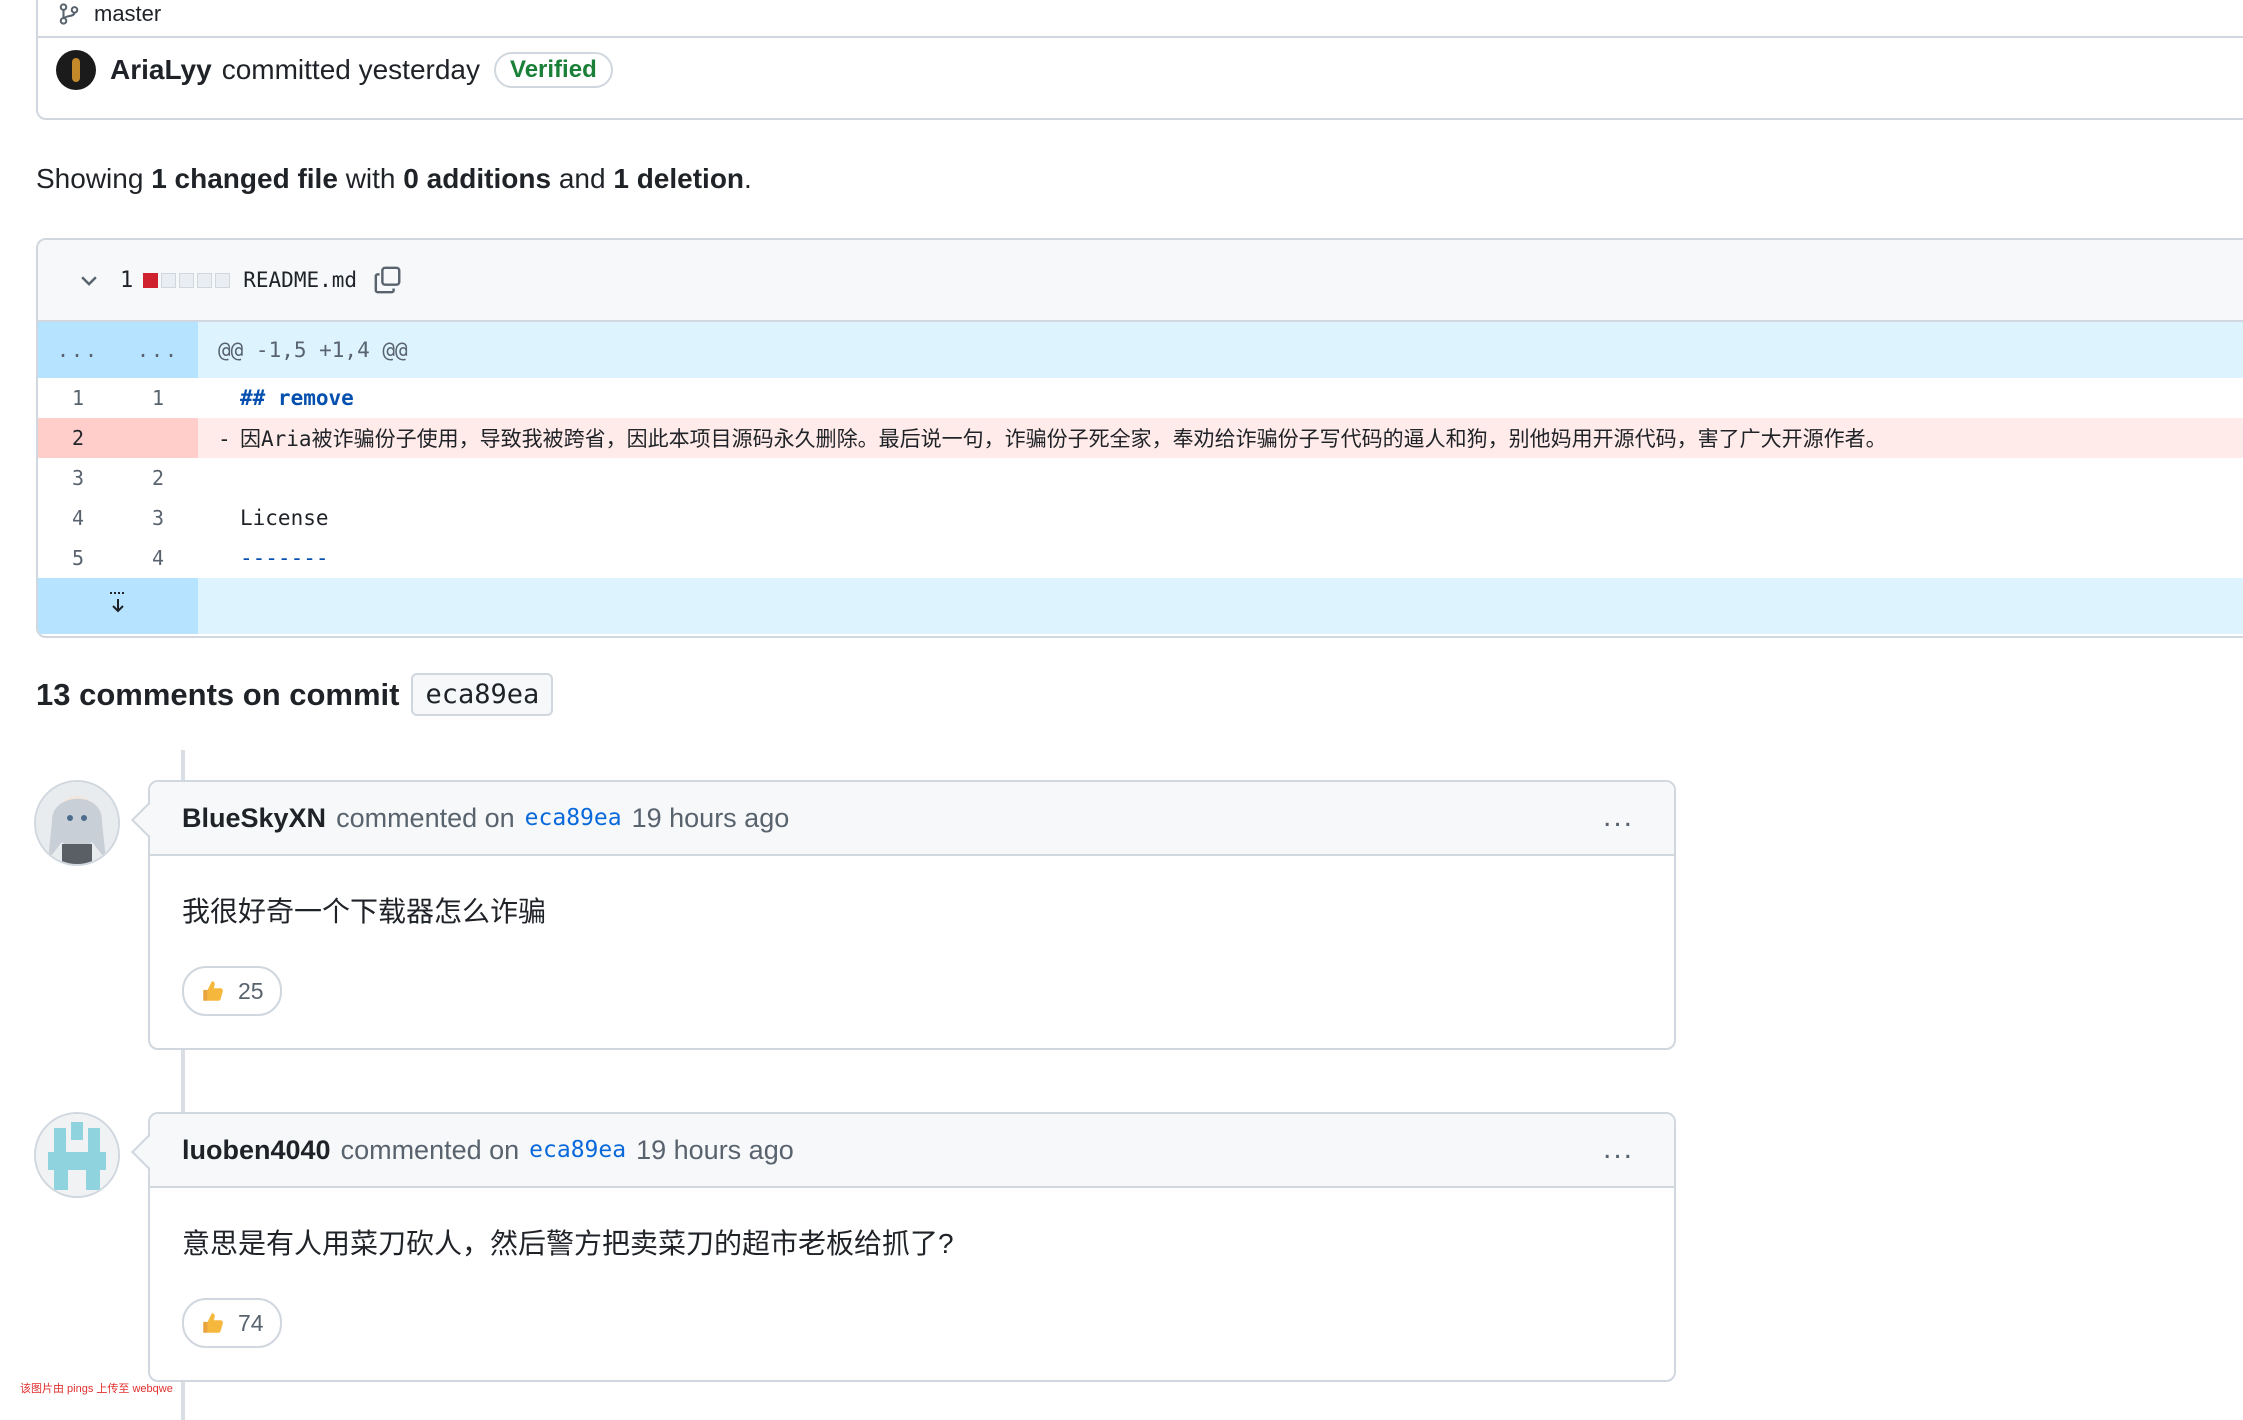  I want to click on diff-line-text: ## remove, so click(297, 398).